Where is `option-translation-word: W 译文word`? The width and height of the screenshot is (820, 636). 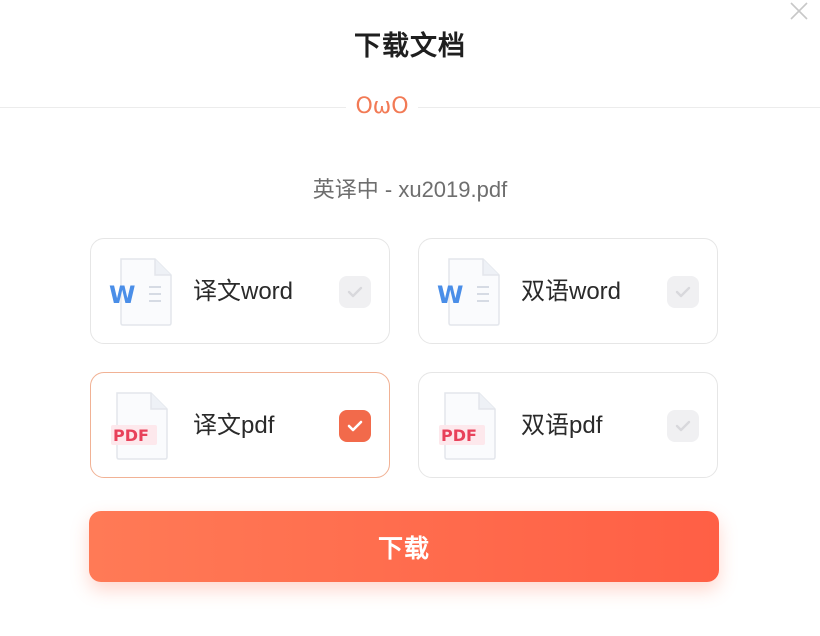
option-translation-word: W 译文word is located at coordinates (240, 291).